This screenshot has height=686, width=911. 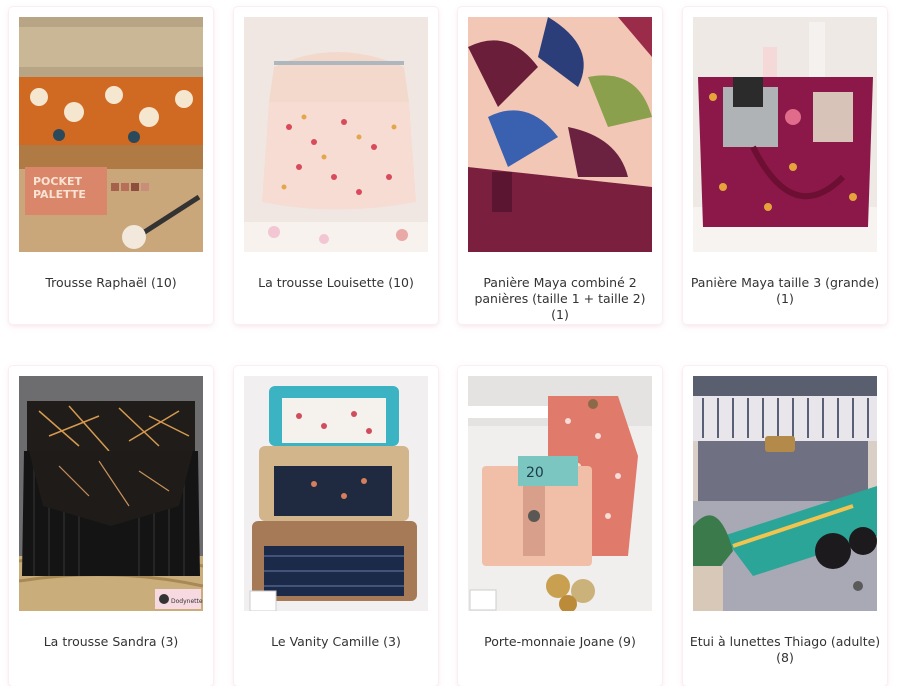 What do you see at coordinates (785, 650) in the screenshot?
I see `product-title: Etui à lunettes Thiago (adulte) (8)` at bounding box center [785, 650].